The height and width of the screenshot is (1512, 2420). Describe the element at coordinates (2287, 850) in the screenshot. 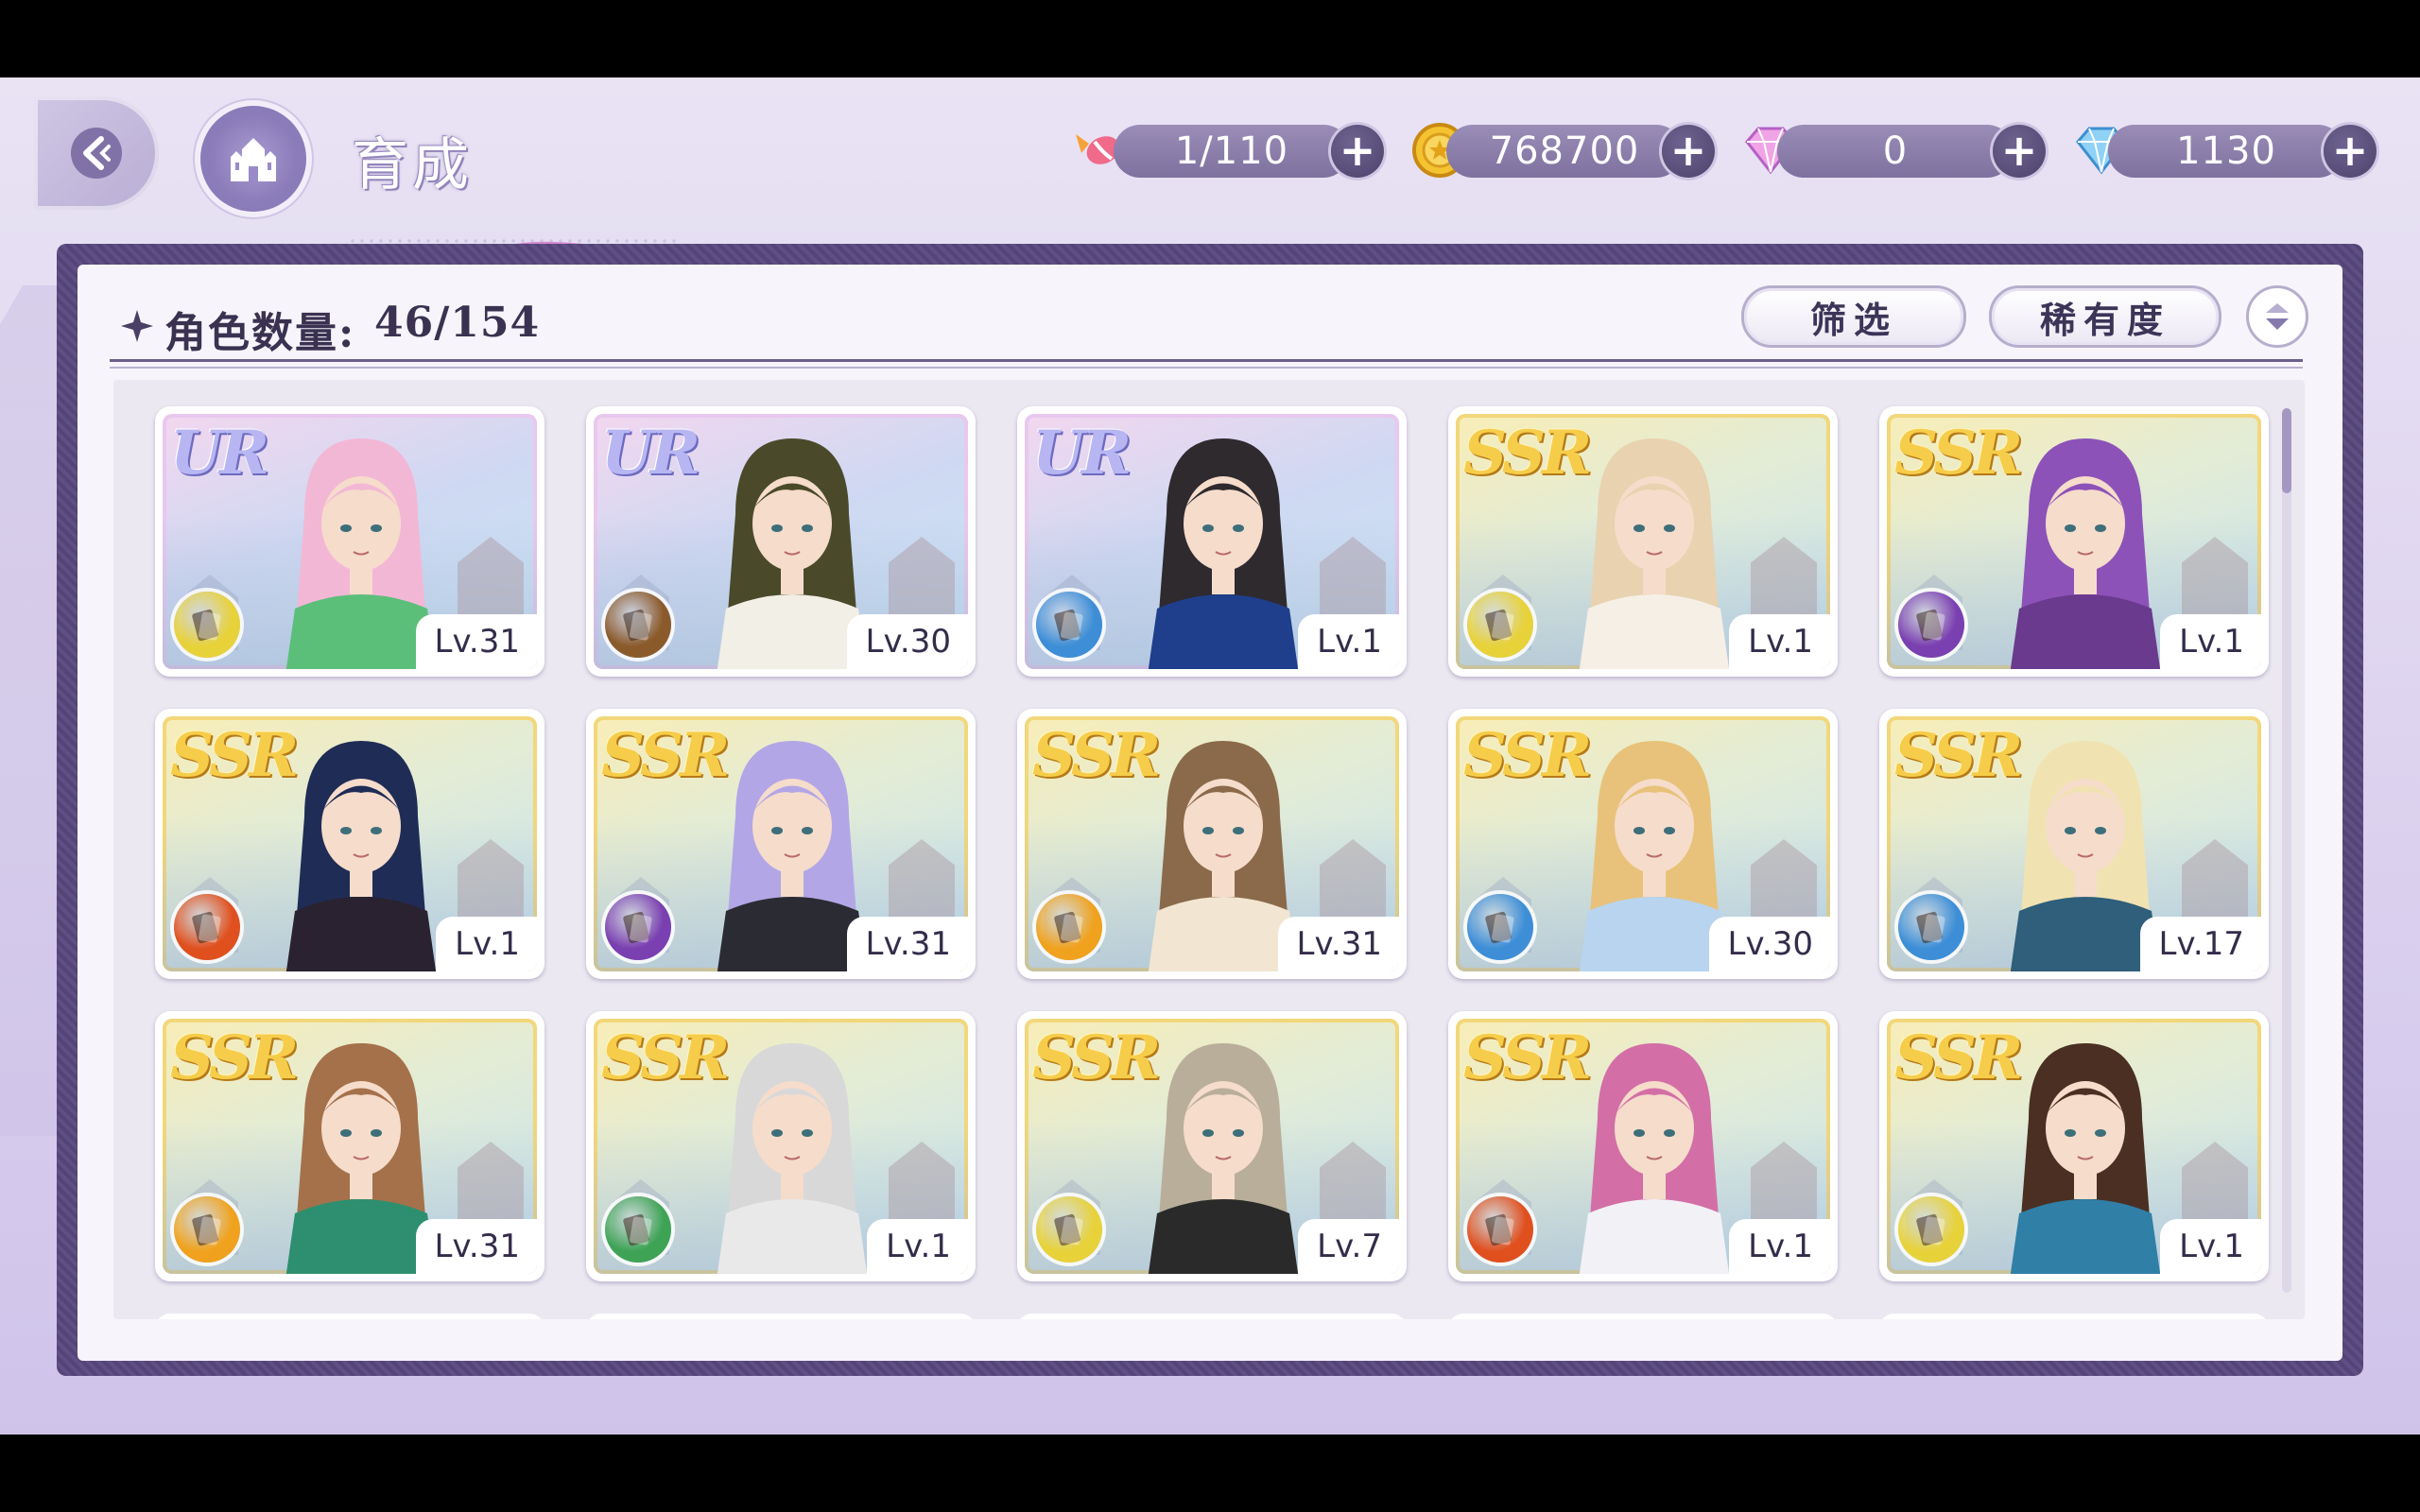

I see `scrollbar-track` at that location.